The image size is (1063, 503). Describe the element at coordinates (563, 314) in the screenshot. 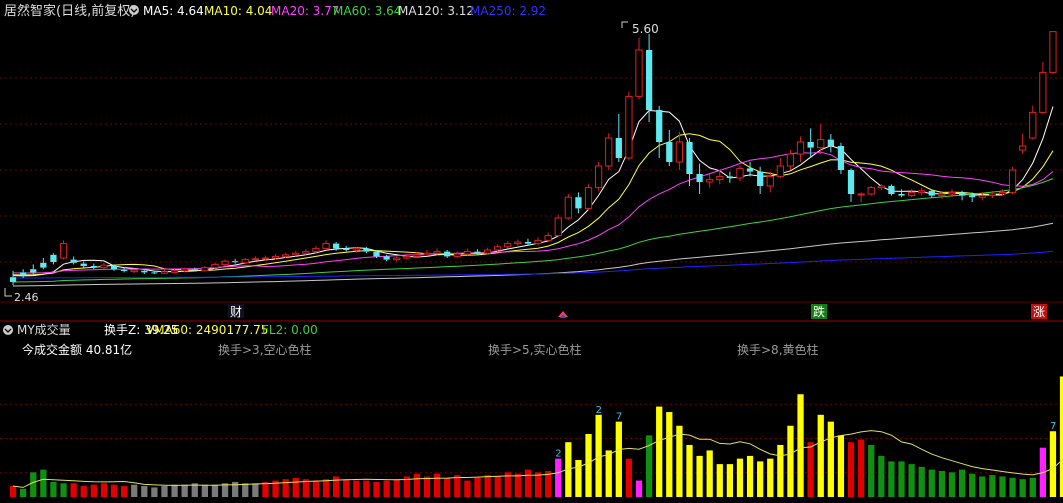

I see `arrow-badge-icon` at that location.